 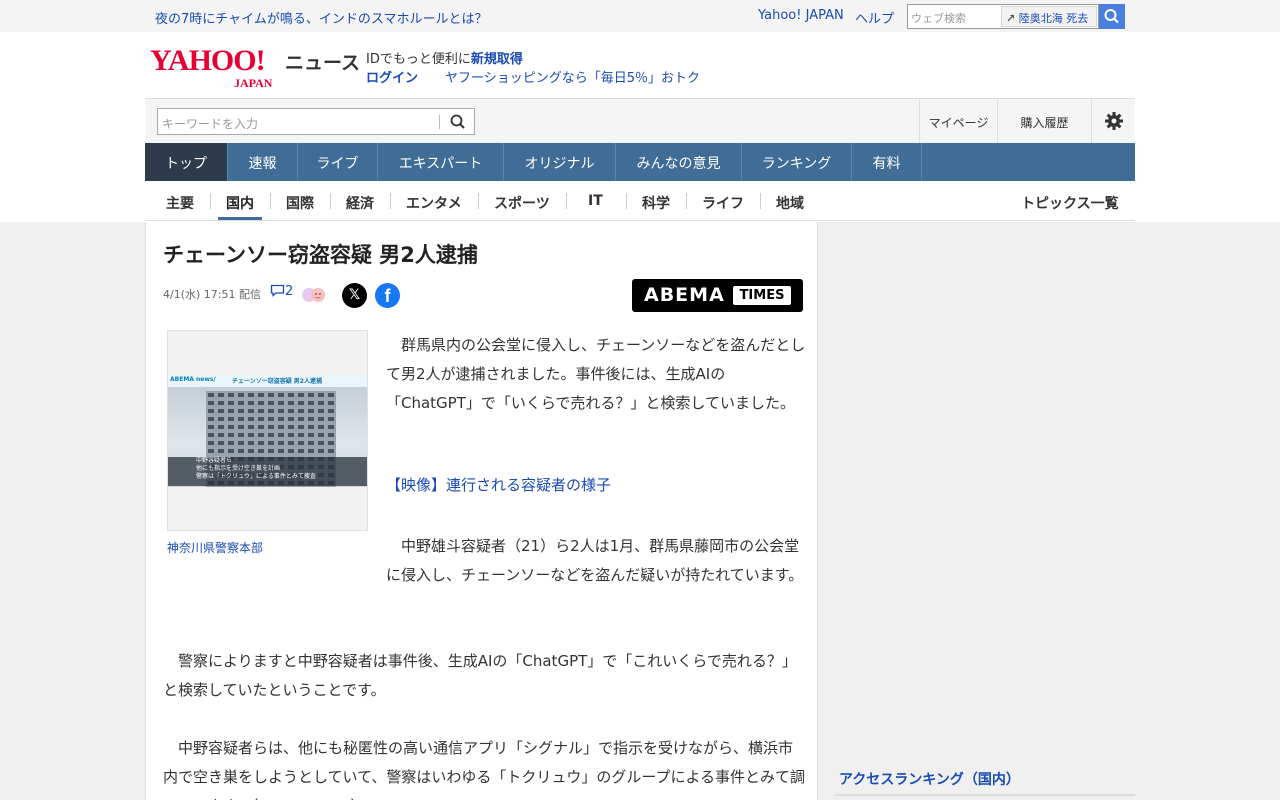 I want to click on article-title: チェーンソー窃盗容疑 男2人逮捕, so click(x=320, y=255).